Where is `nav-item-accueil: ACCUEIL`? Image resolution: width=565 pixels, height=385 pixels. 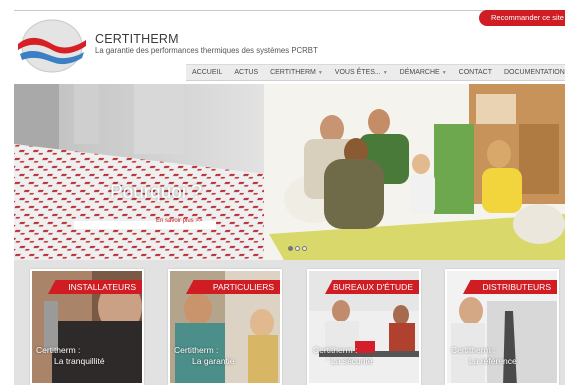
nav-item-accueil: ACCUEIL is located at coordinates (207, 72).